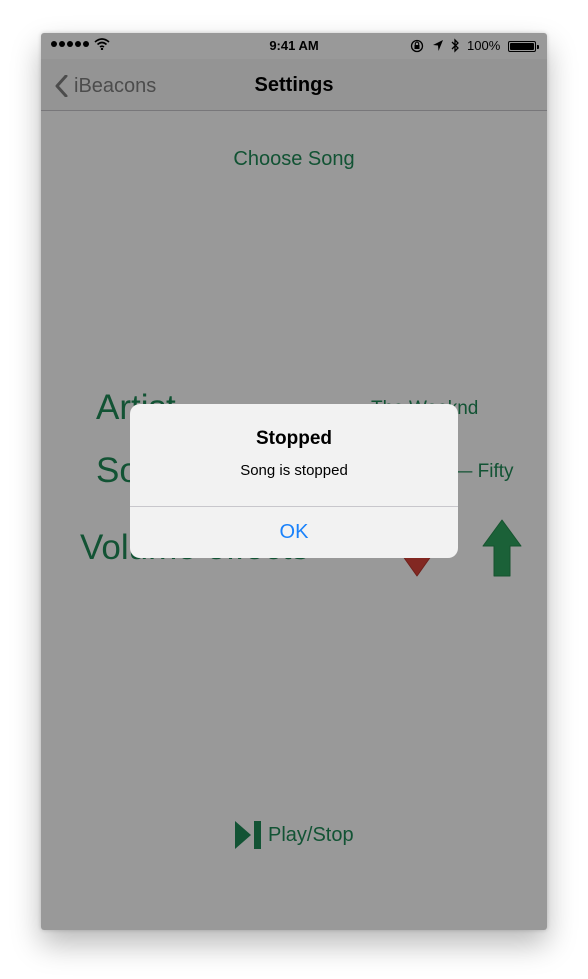 The height and width of the screenshot is (979, 588). I want to click on alert-dialog: Stopped Song is stopped OK, so click(294, 481).